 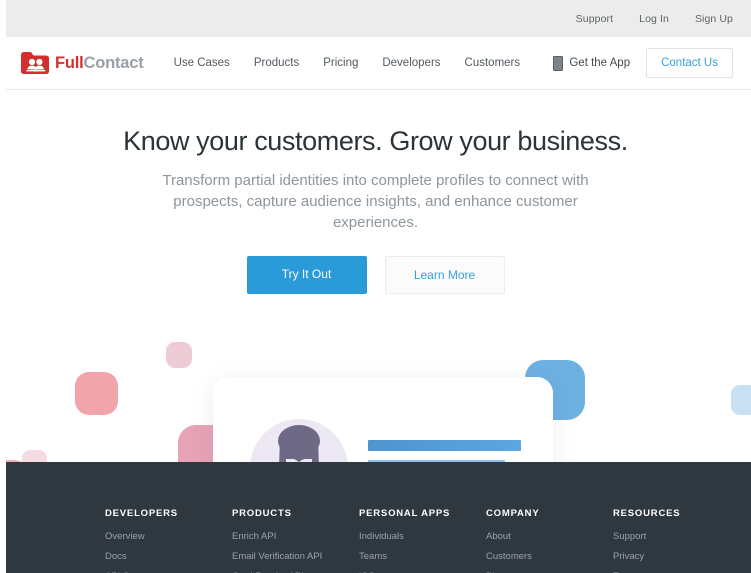 I want to click on nav-item-developers: Developers, so click(x=411, y=63).